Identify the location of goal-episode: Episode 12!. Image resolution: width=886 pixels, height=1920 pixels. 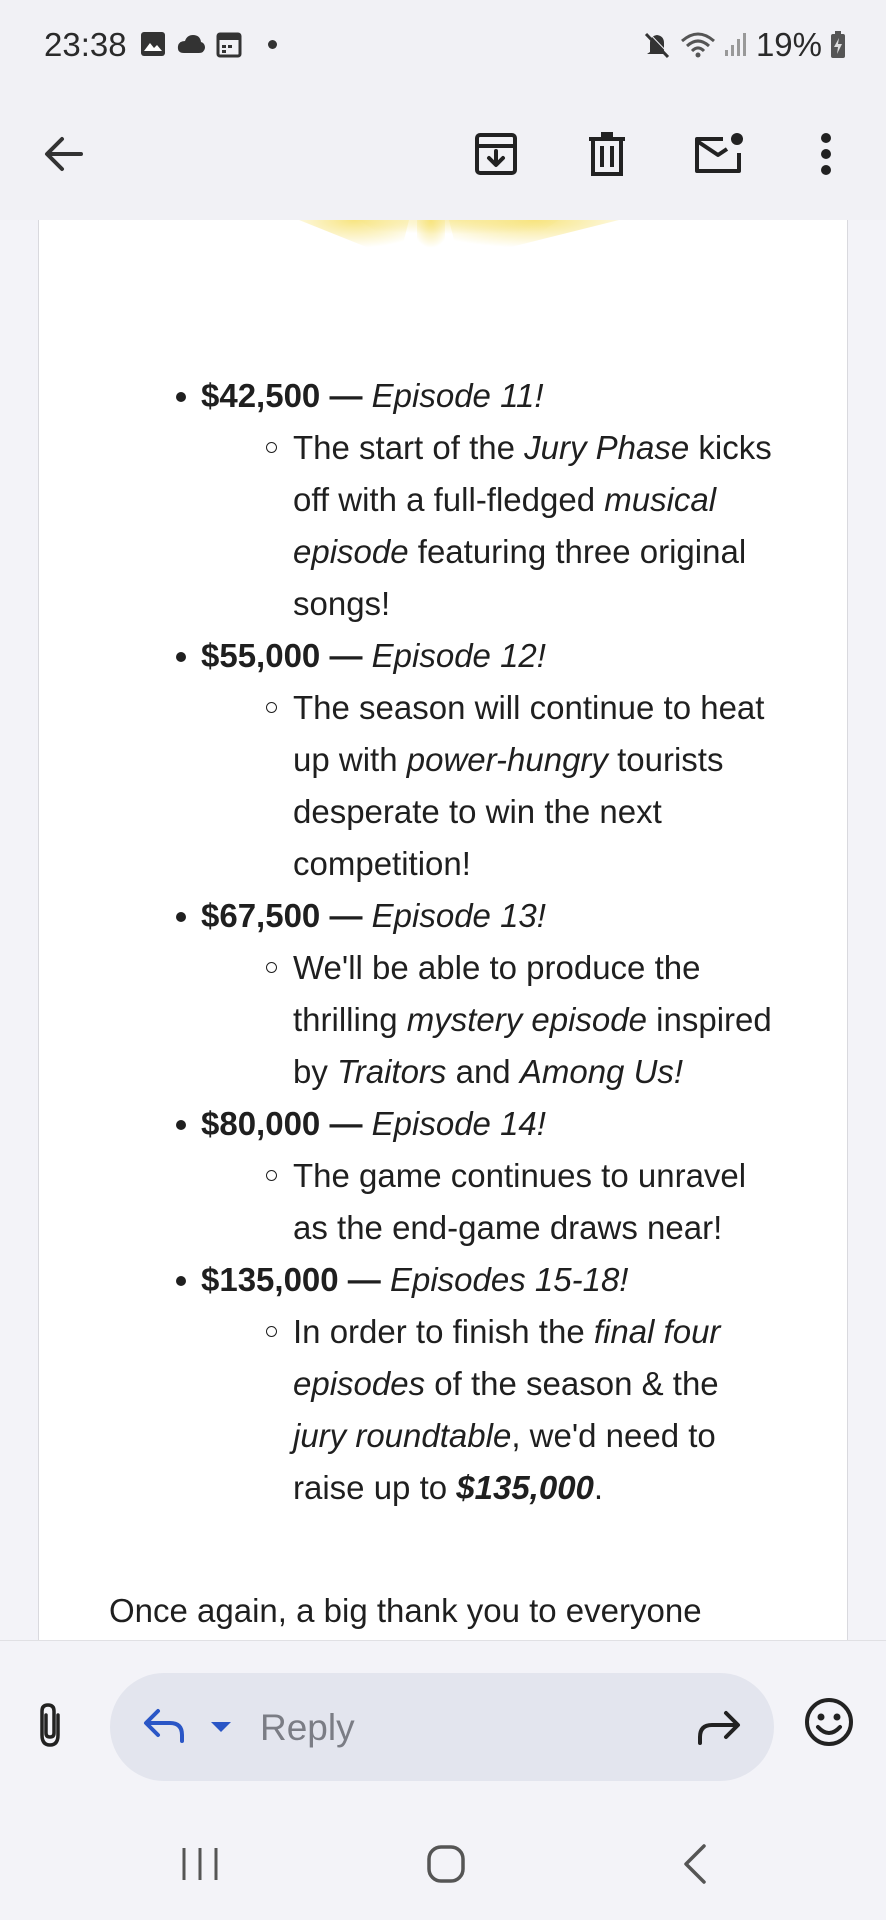
(458, 655).